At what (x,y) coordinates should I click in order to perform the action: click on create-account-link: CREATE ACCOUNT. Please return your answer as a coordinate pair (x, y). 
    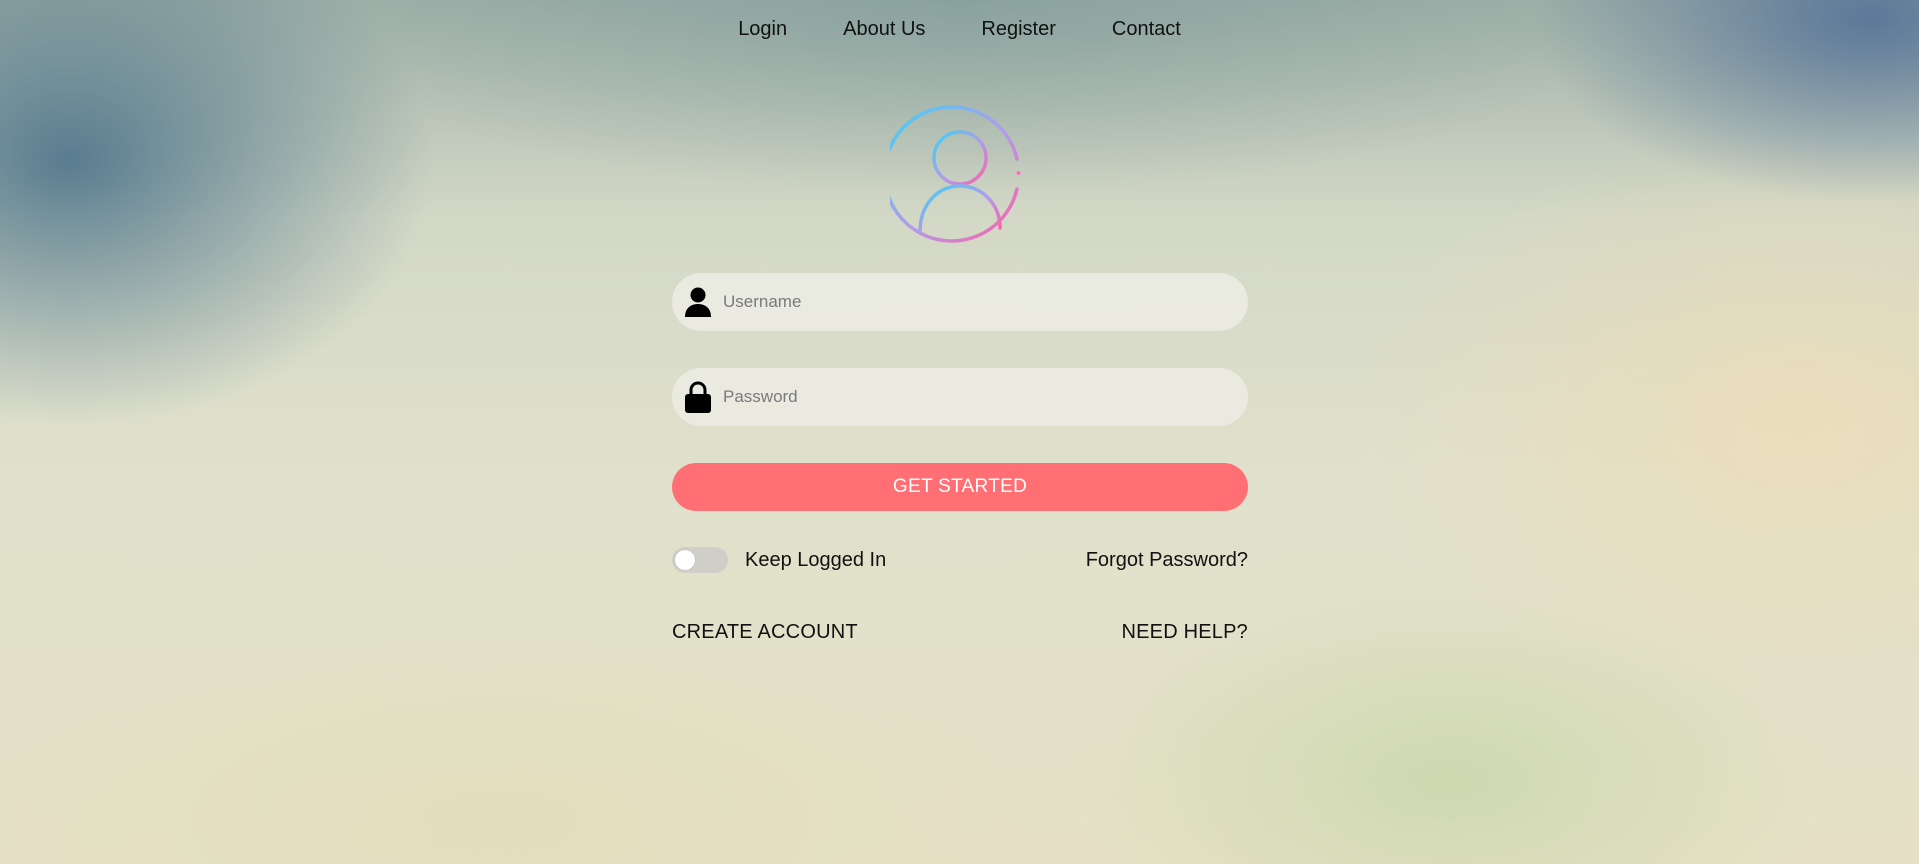
    Looking at the image, I should click on (765, 632).